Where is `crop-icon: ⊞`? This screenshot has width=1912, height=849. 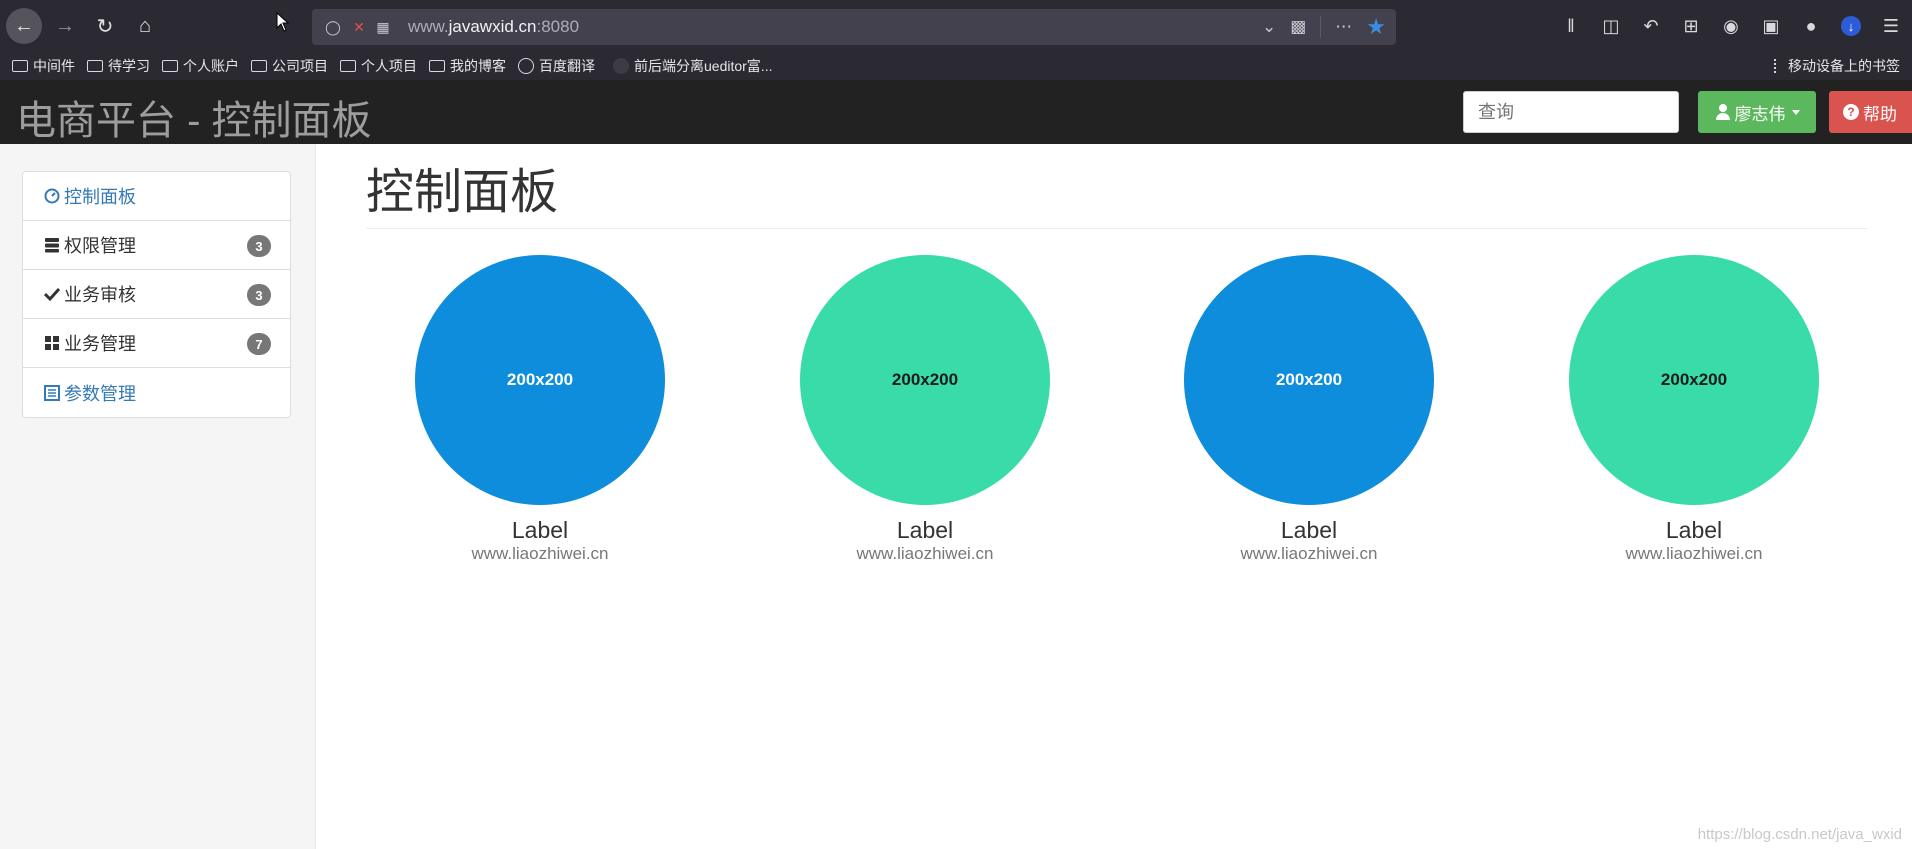 crop-icon: ⊞ is located at coordinates (1691, 26).